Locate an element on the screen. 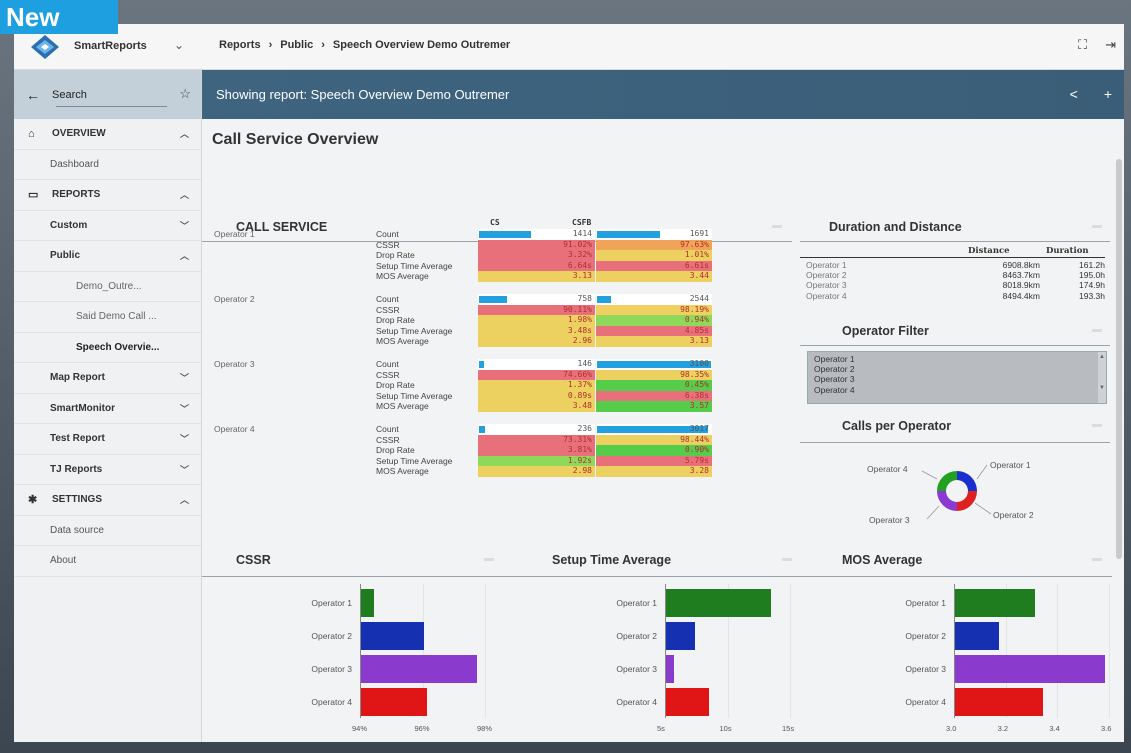 This screenshot has width=1131, height=753. operator-filter-title: Operator Filter is located at coordinates (885, 331).